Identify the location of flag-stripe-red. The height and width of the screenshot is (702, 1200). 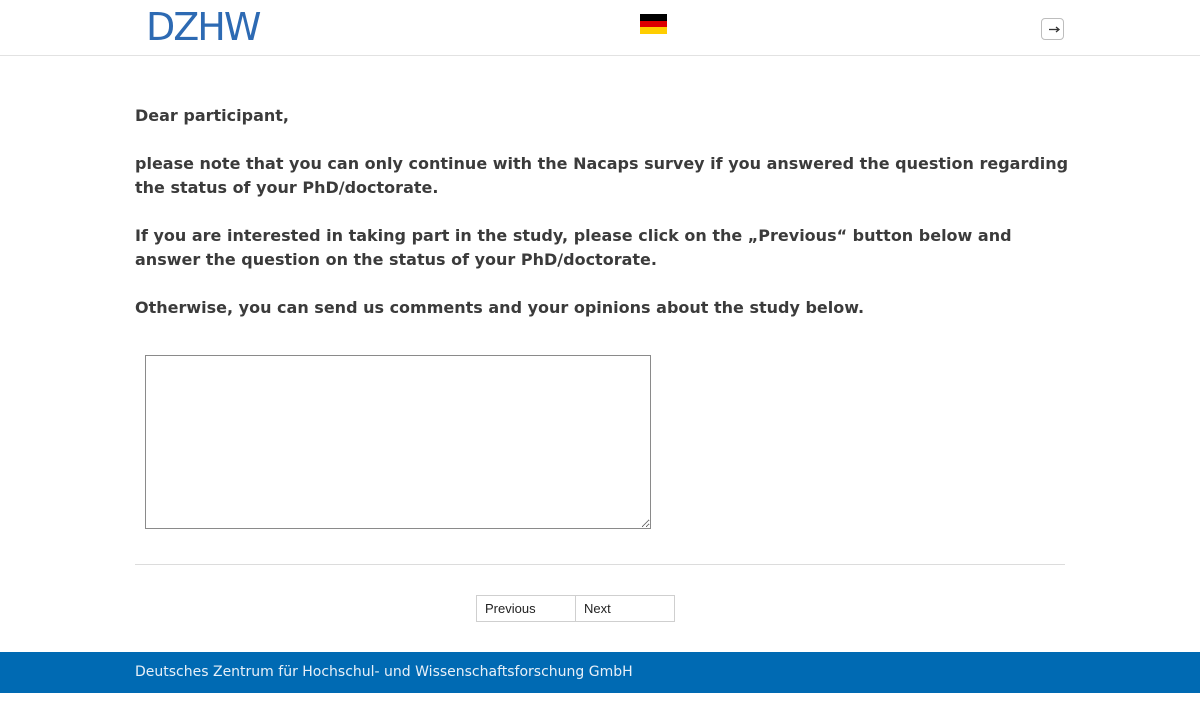
(653, 24).